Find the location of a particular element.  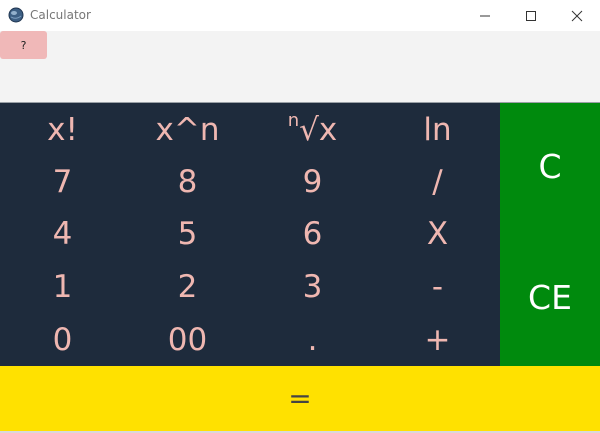

key-0: 0 is located at coordinates (62, 339).